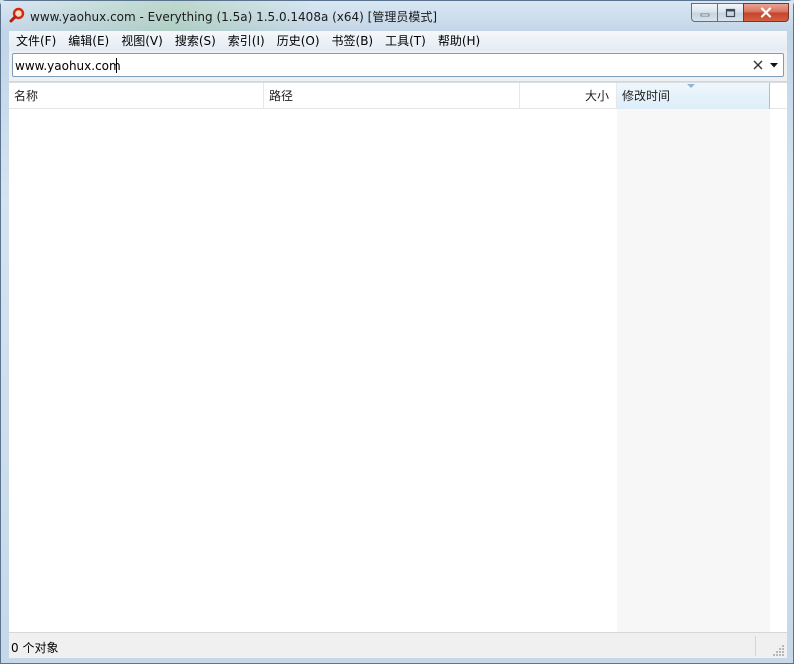 This screenshot has width=794, height=664. What do you see at coordinates (246, 41) in the screenshot?
I see `menu-index: 索引(I)` at bounding box center [246, 41].